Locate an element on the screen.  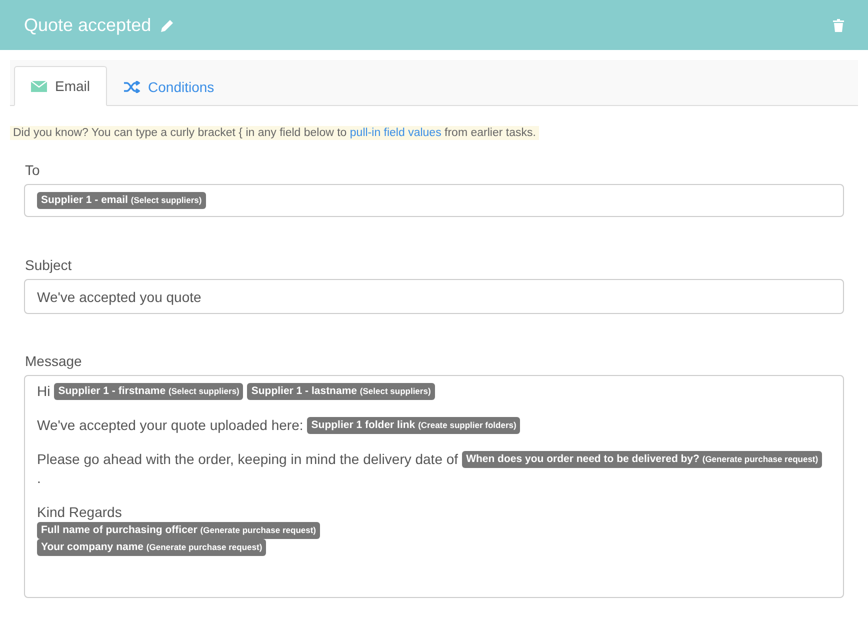
hint-text: Did you know? You can type a curly bracket { in any field below to pull-in field values from earlier tasks. is located at coordinates (274, 133).